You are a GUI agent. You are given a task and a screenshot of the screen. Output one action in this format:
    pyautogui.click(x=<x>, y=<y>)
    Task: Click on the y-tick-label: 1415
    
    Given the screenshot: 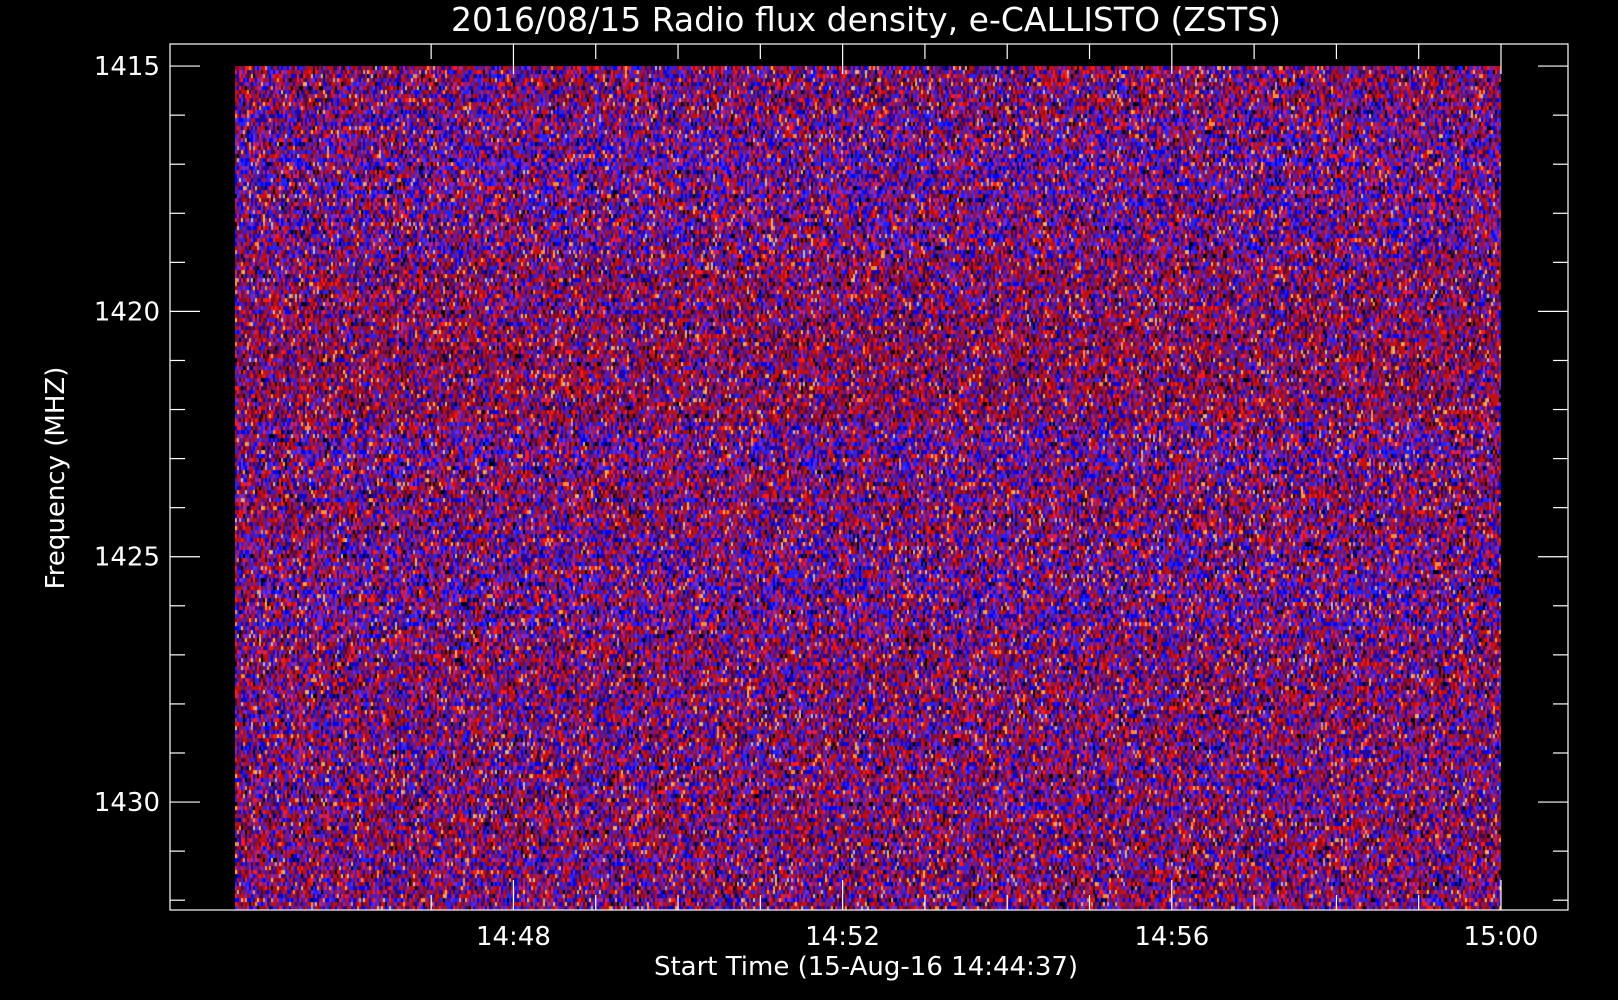 What is the action you would take?
    pyautogui.click(x=127, y=67)
    